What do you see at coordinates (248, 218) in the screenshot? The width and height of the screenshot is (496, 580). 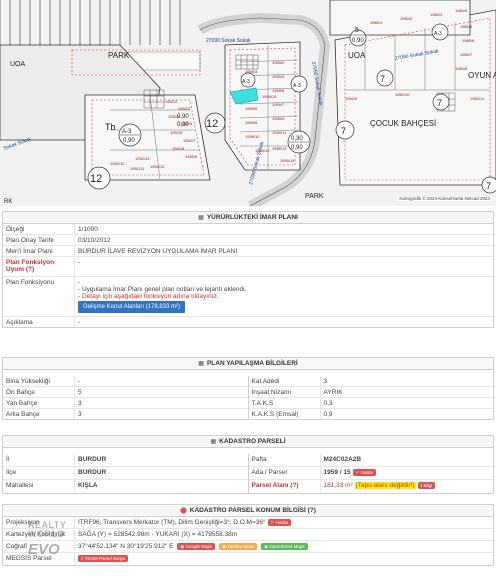 I see `imar-plani-header: ▦ YÜRÜRLÜKTEKİ İMAR PLANI` at bounding box center [248, 218].